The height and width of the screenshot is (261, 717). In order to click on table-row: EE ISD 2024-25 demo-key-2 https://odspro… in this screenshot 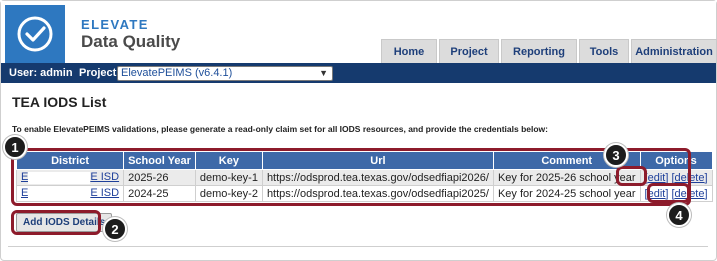, I will do `click(364, 193)`.